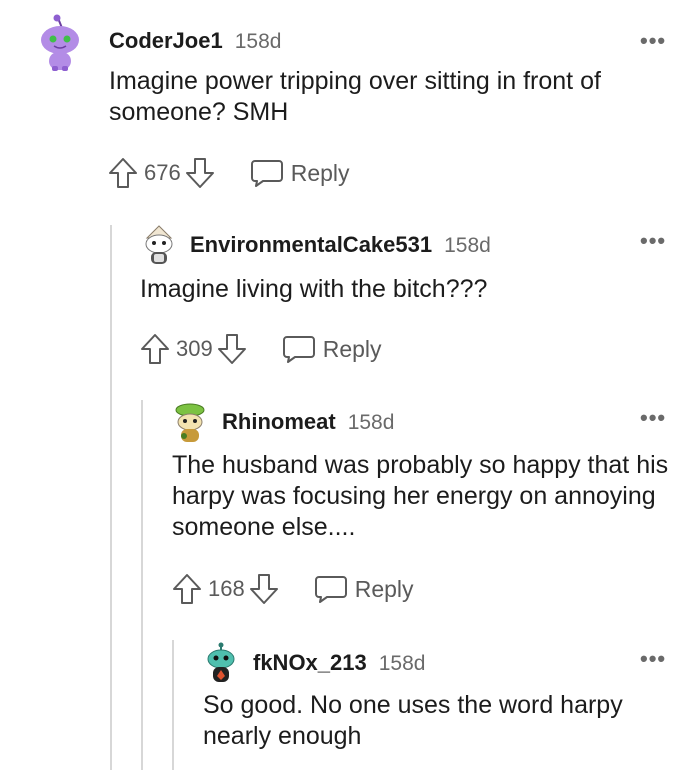  I want to click on username: CoderJoe1, so click(166, 41).